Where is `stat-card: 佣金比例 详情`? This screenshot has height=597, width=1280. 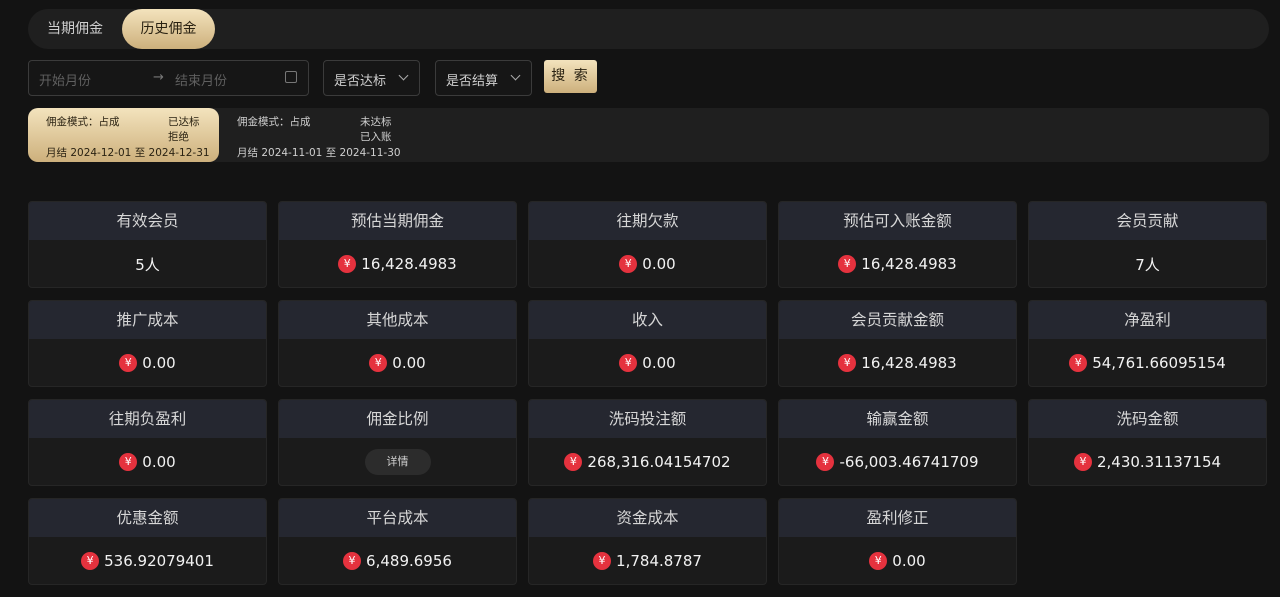 stat-card: 佣金比例 详情 is located at coordinates (397, 442).